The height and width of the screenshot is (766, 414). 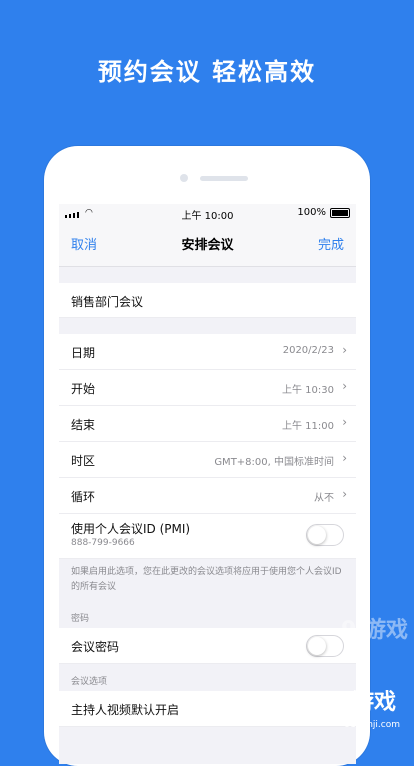 I want to click on pmi-note: 如果启用此选项，您在此更改的会议选项将应用于使用您个人会议ID的所有会议, so click(x=206, y=579).